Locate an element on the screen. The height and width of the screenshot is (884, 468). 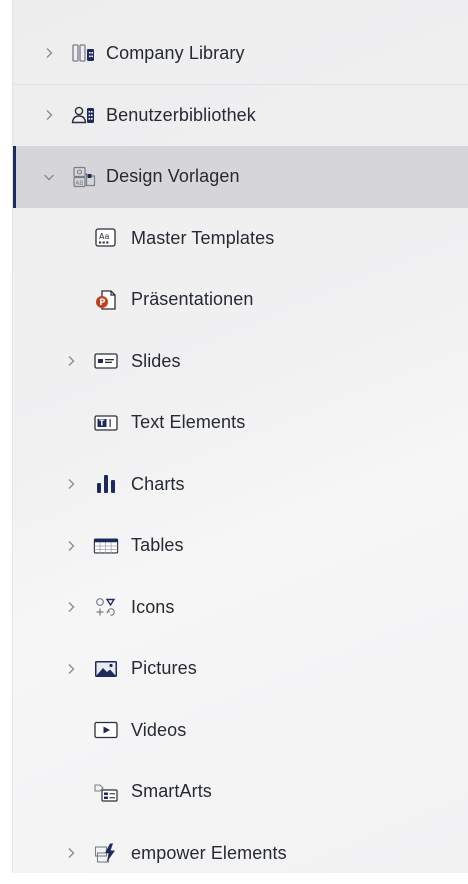
tree-item-label: Pictures is located at coordinates (164, 668).